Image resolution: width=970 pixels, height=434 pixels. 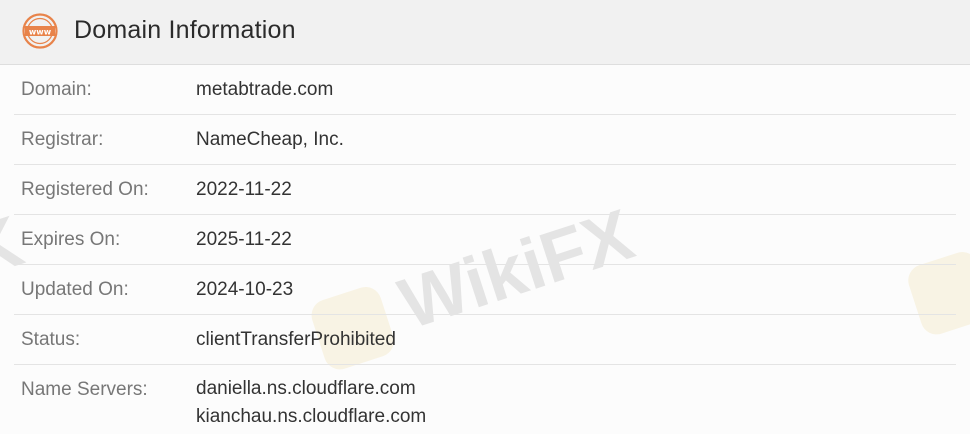 I want to click on www-globe-icon: www, so click(x=40, y=31).